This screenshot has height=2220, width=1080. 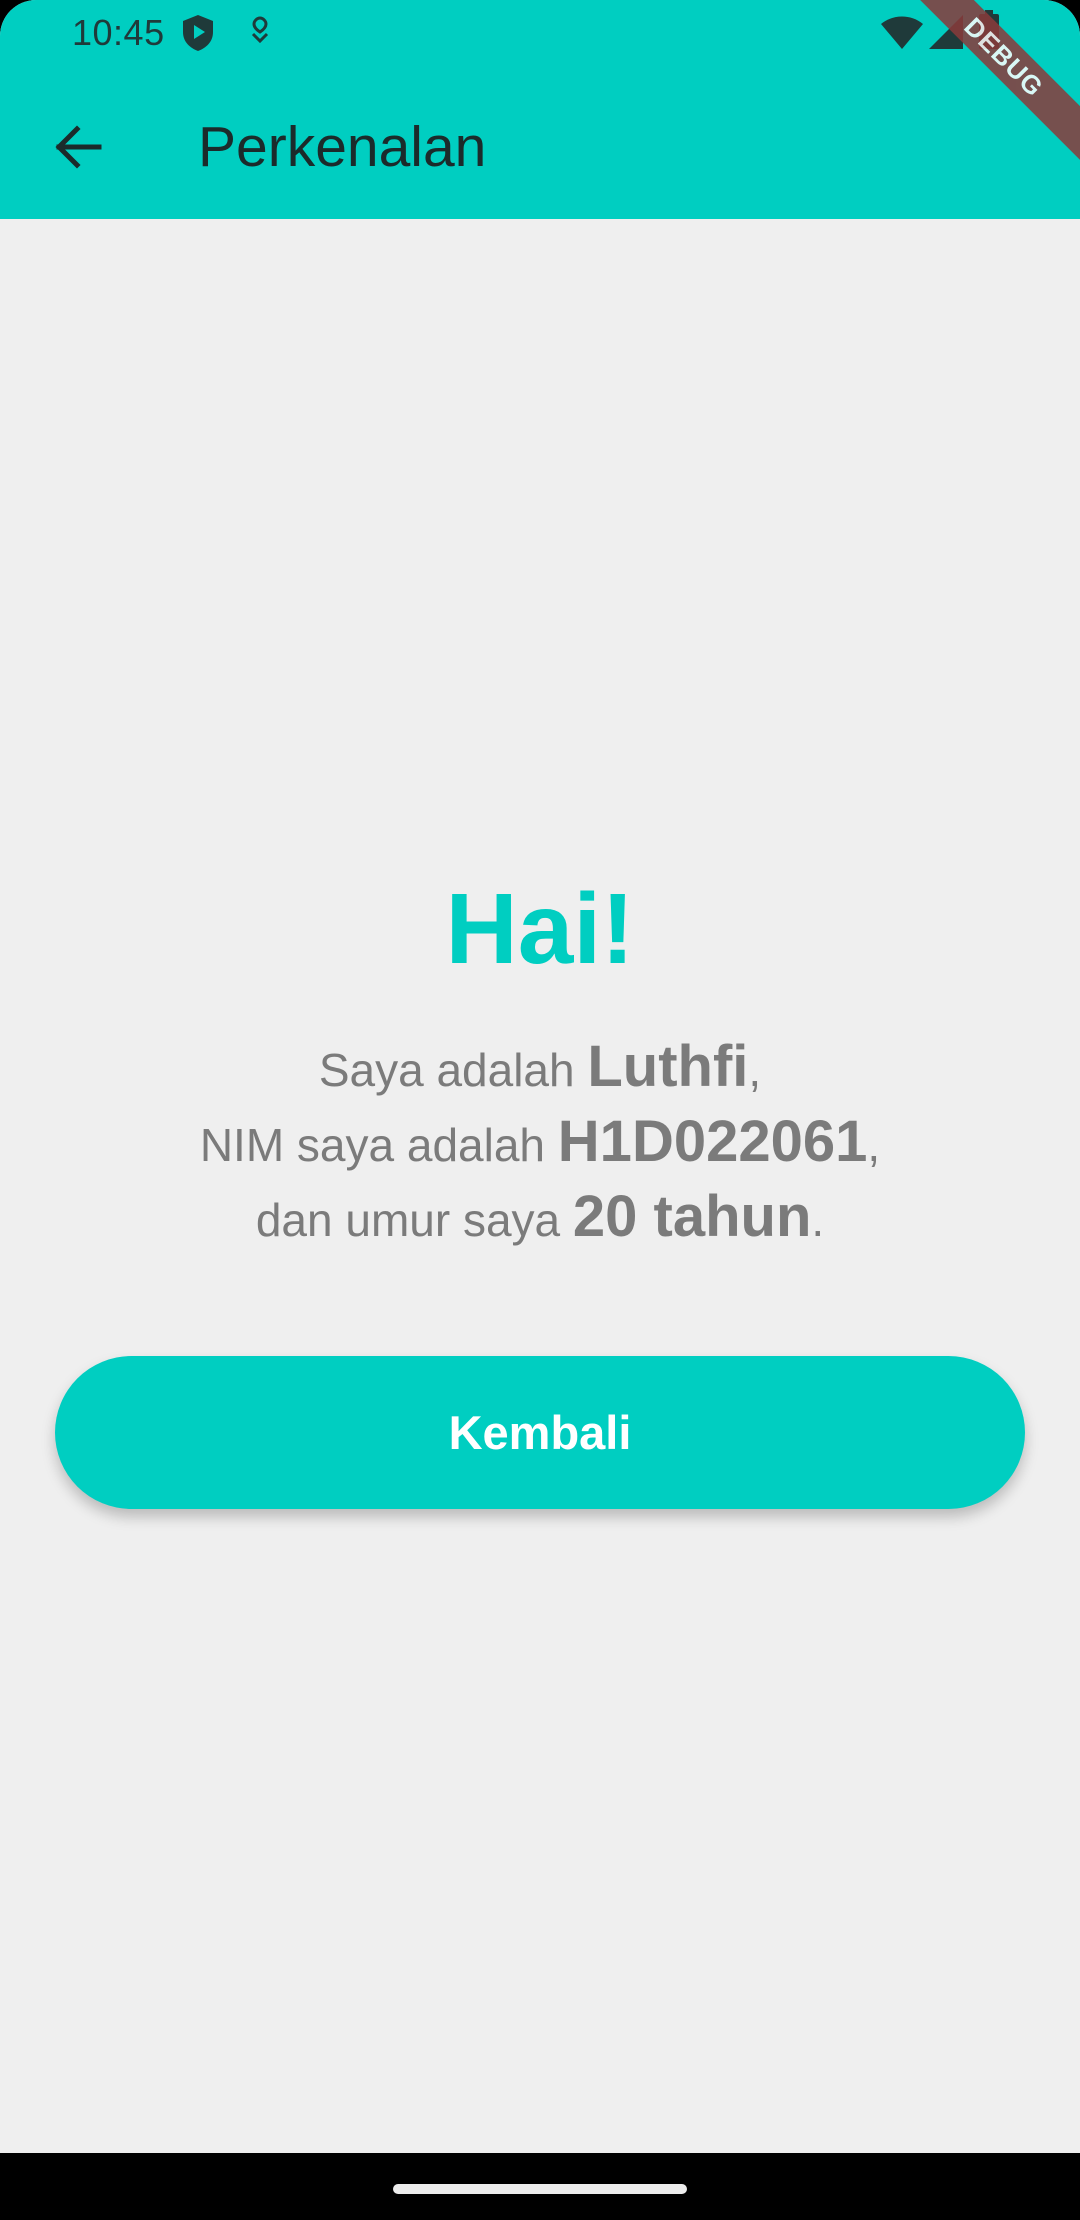 What do you see at coordinates (540, 141) in the screenshot?
I see `app-bar: Perkenalan` at bounding box center [540, 141].